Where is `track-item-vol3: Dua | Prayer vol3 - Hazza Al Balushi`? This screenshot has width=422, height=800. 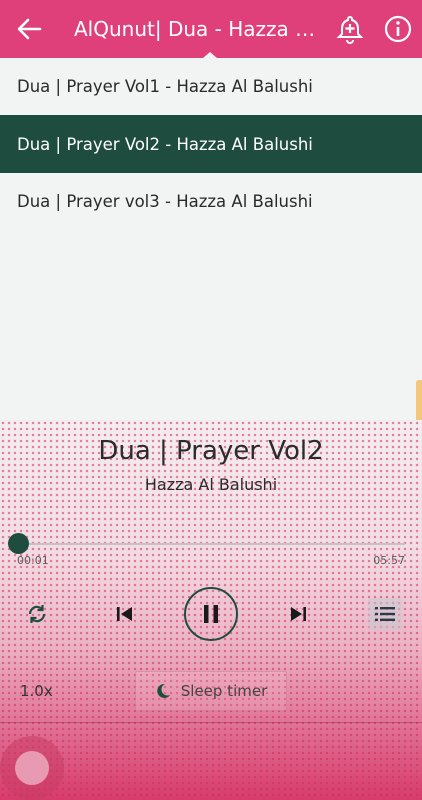
track-item-vol3: Dua | Prayer vol3 - Hazza Al Balushi is located at coordinates (211, 201).